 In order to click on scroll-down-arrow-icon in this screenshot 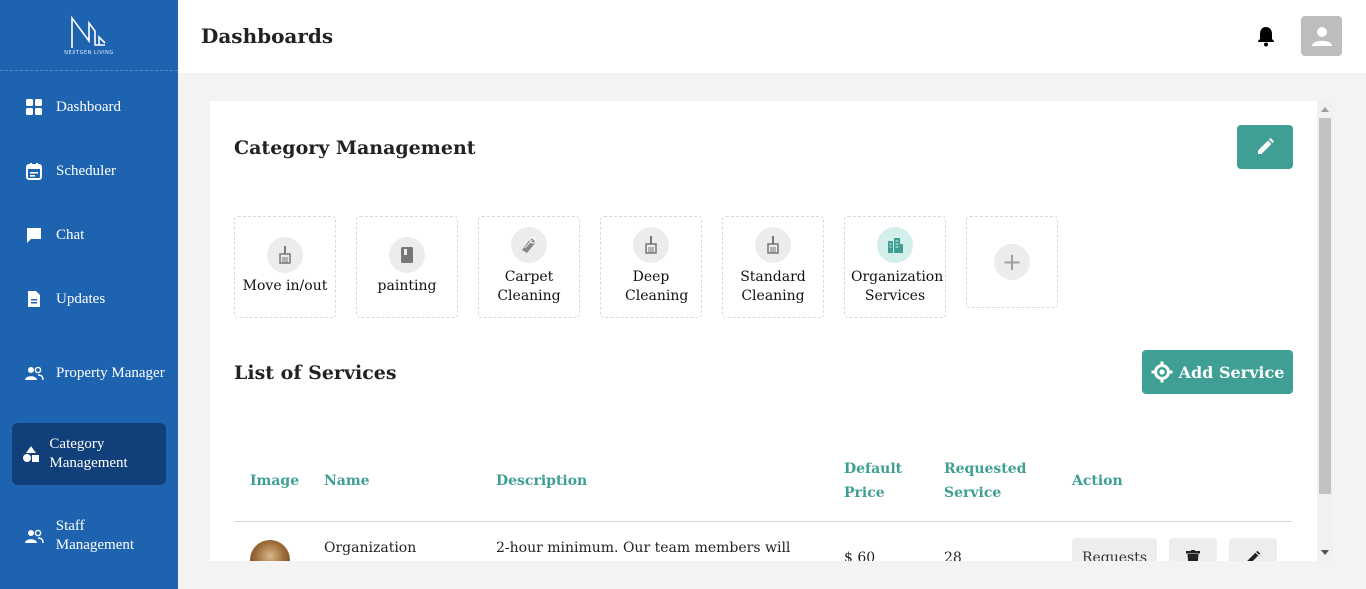, I will do `click(1325, 552)`.